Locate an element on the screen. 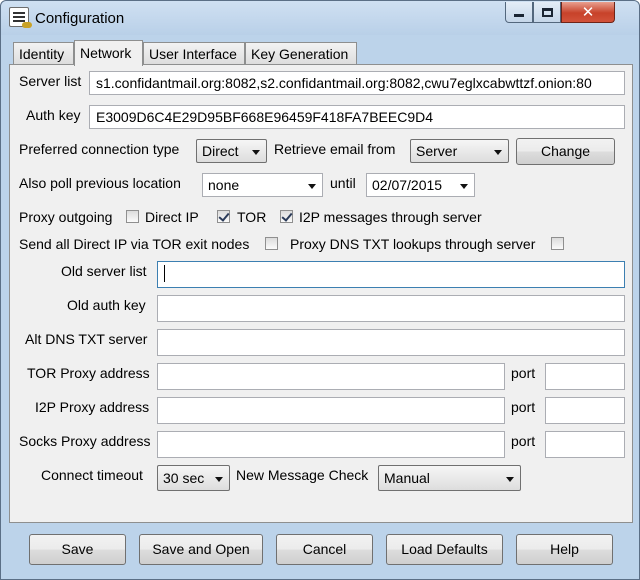  auth-key-label: Auth key is located at coordinates (53, 115).